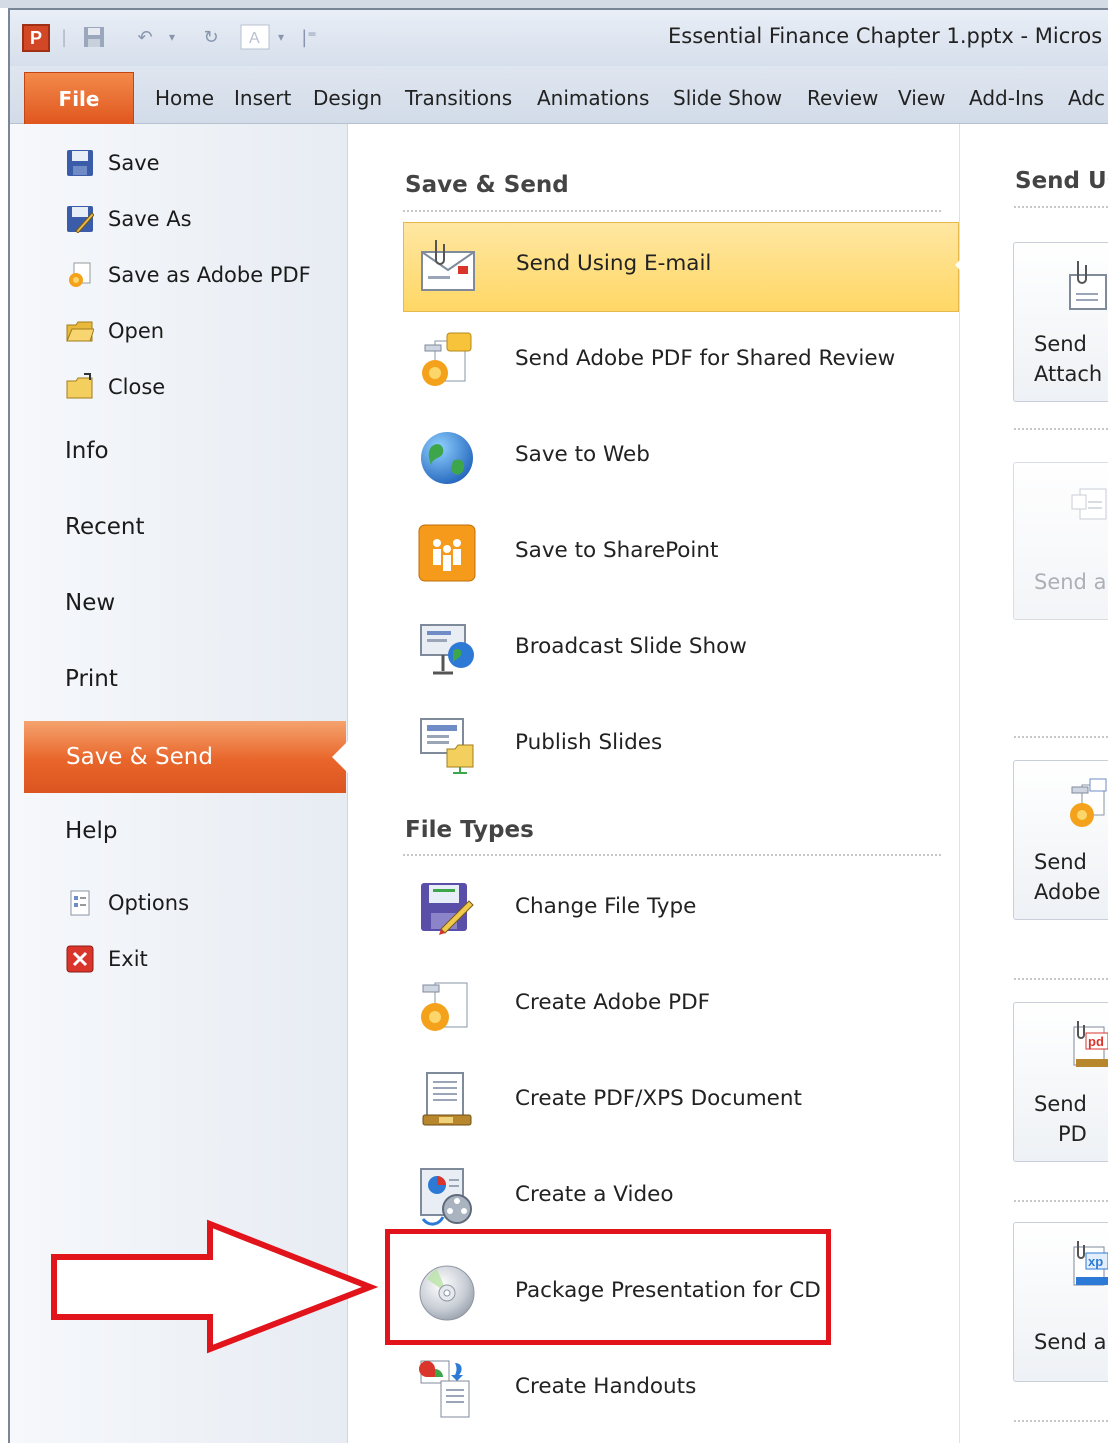 The width and height of the screenshot is (1108, 1443). Describe the element at coordinates (582, 454) in the screenshot. I see `option-save-to-web-label: Save to Web` at that location.